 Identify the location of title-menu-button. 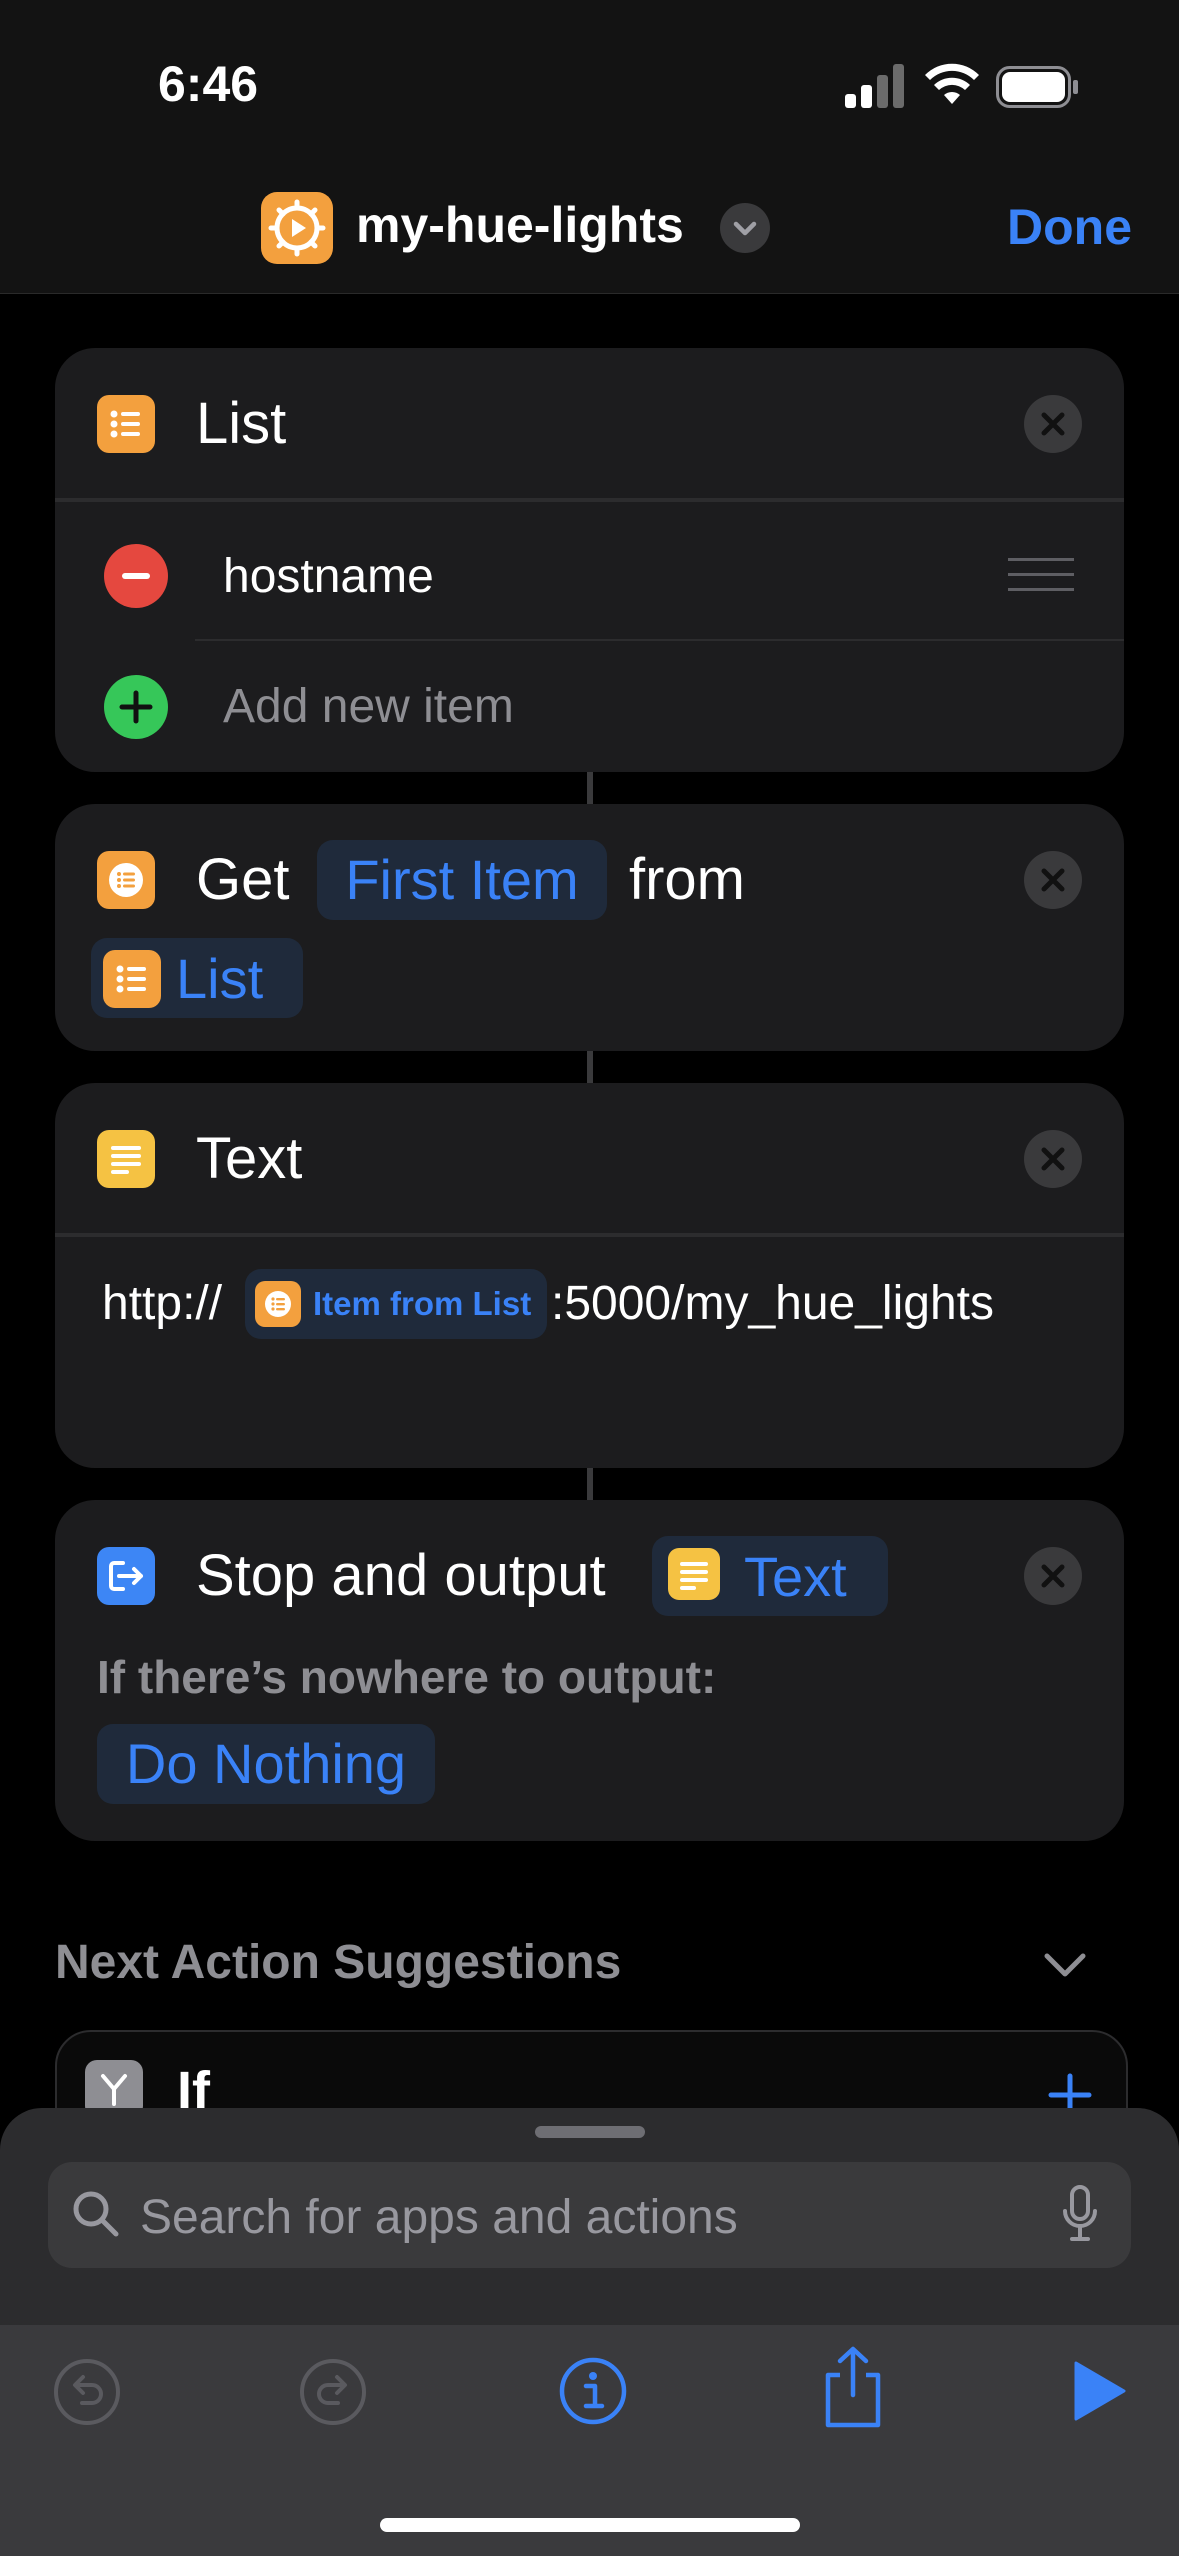
(745, 228).